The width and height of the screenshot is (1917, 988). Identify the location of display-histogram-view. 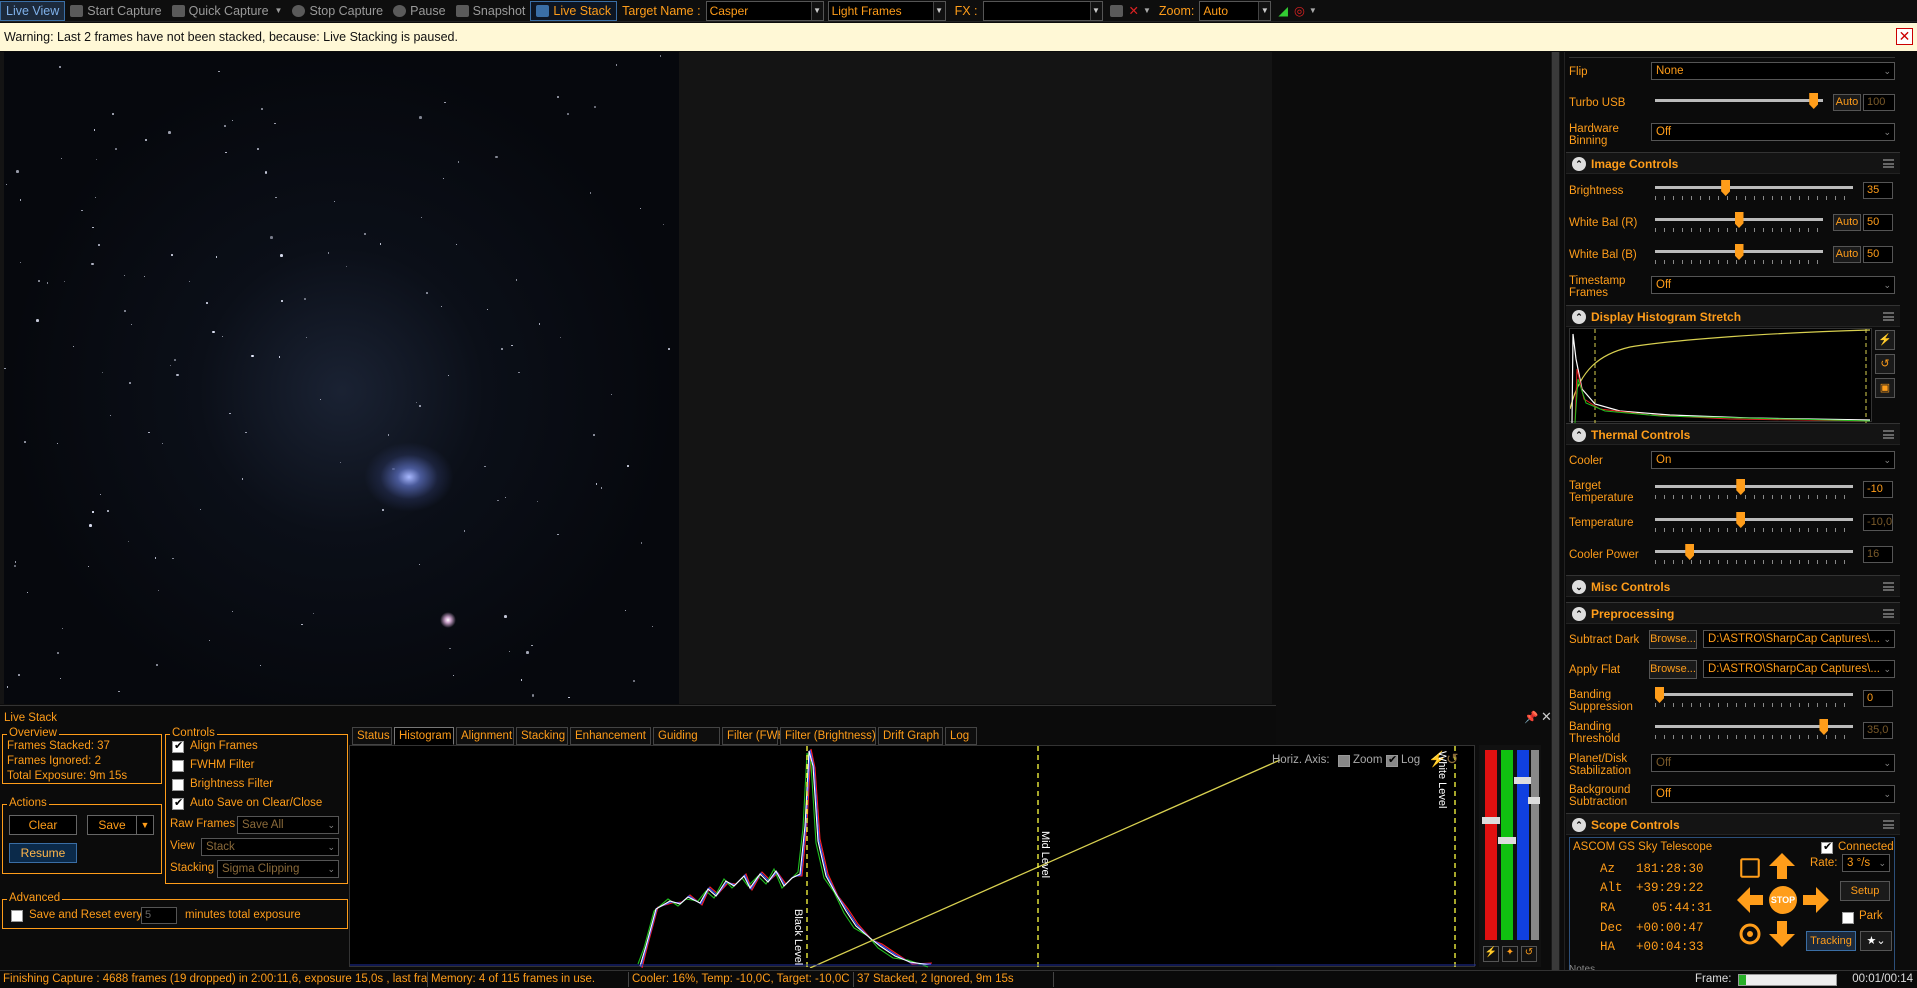
(1720, 375).